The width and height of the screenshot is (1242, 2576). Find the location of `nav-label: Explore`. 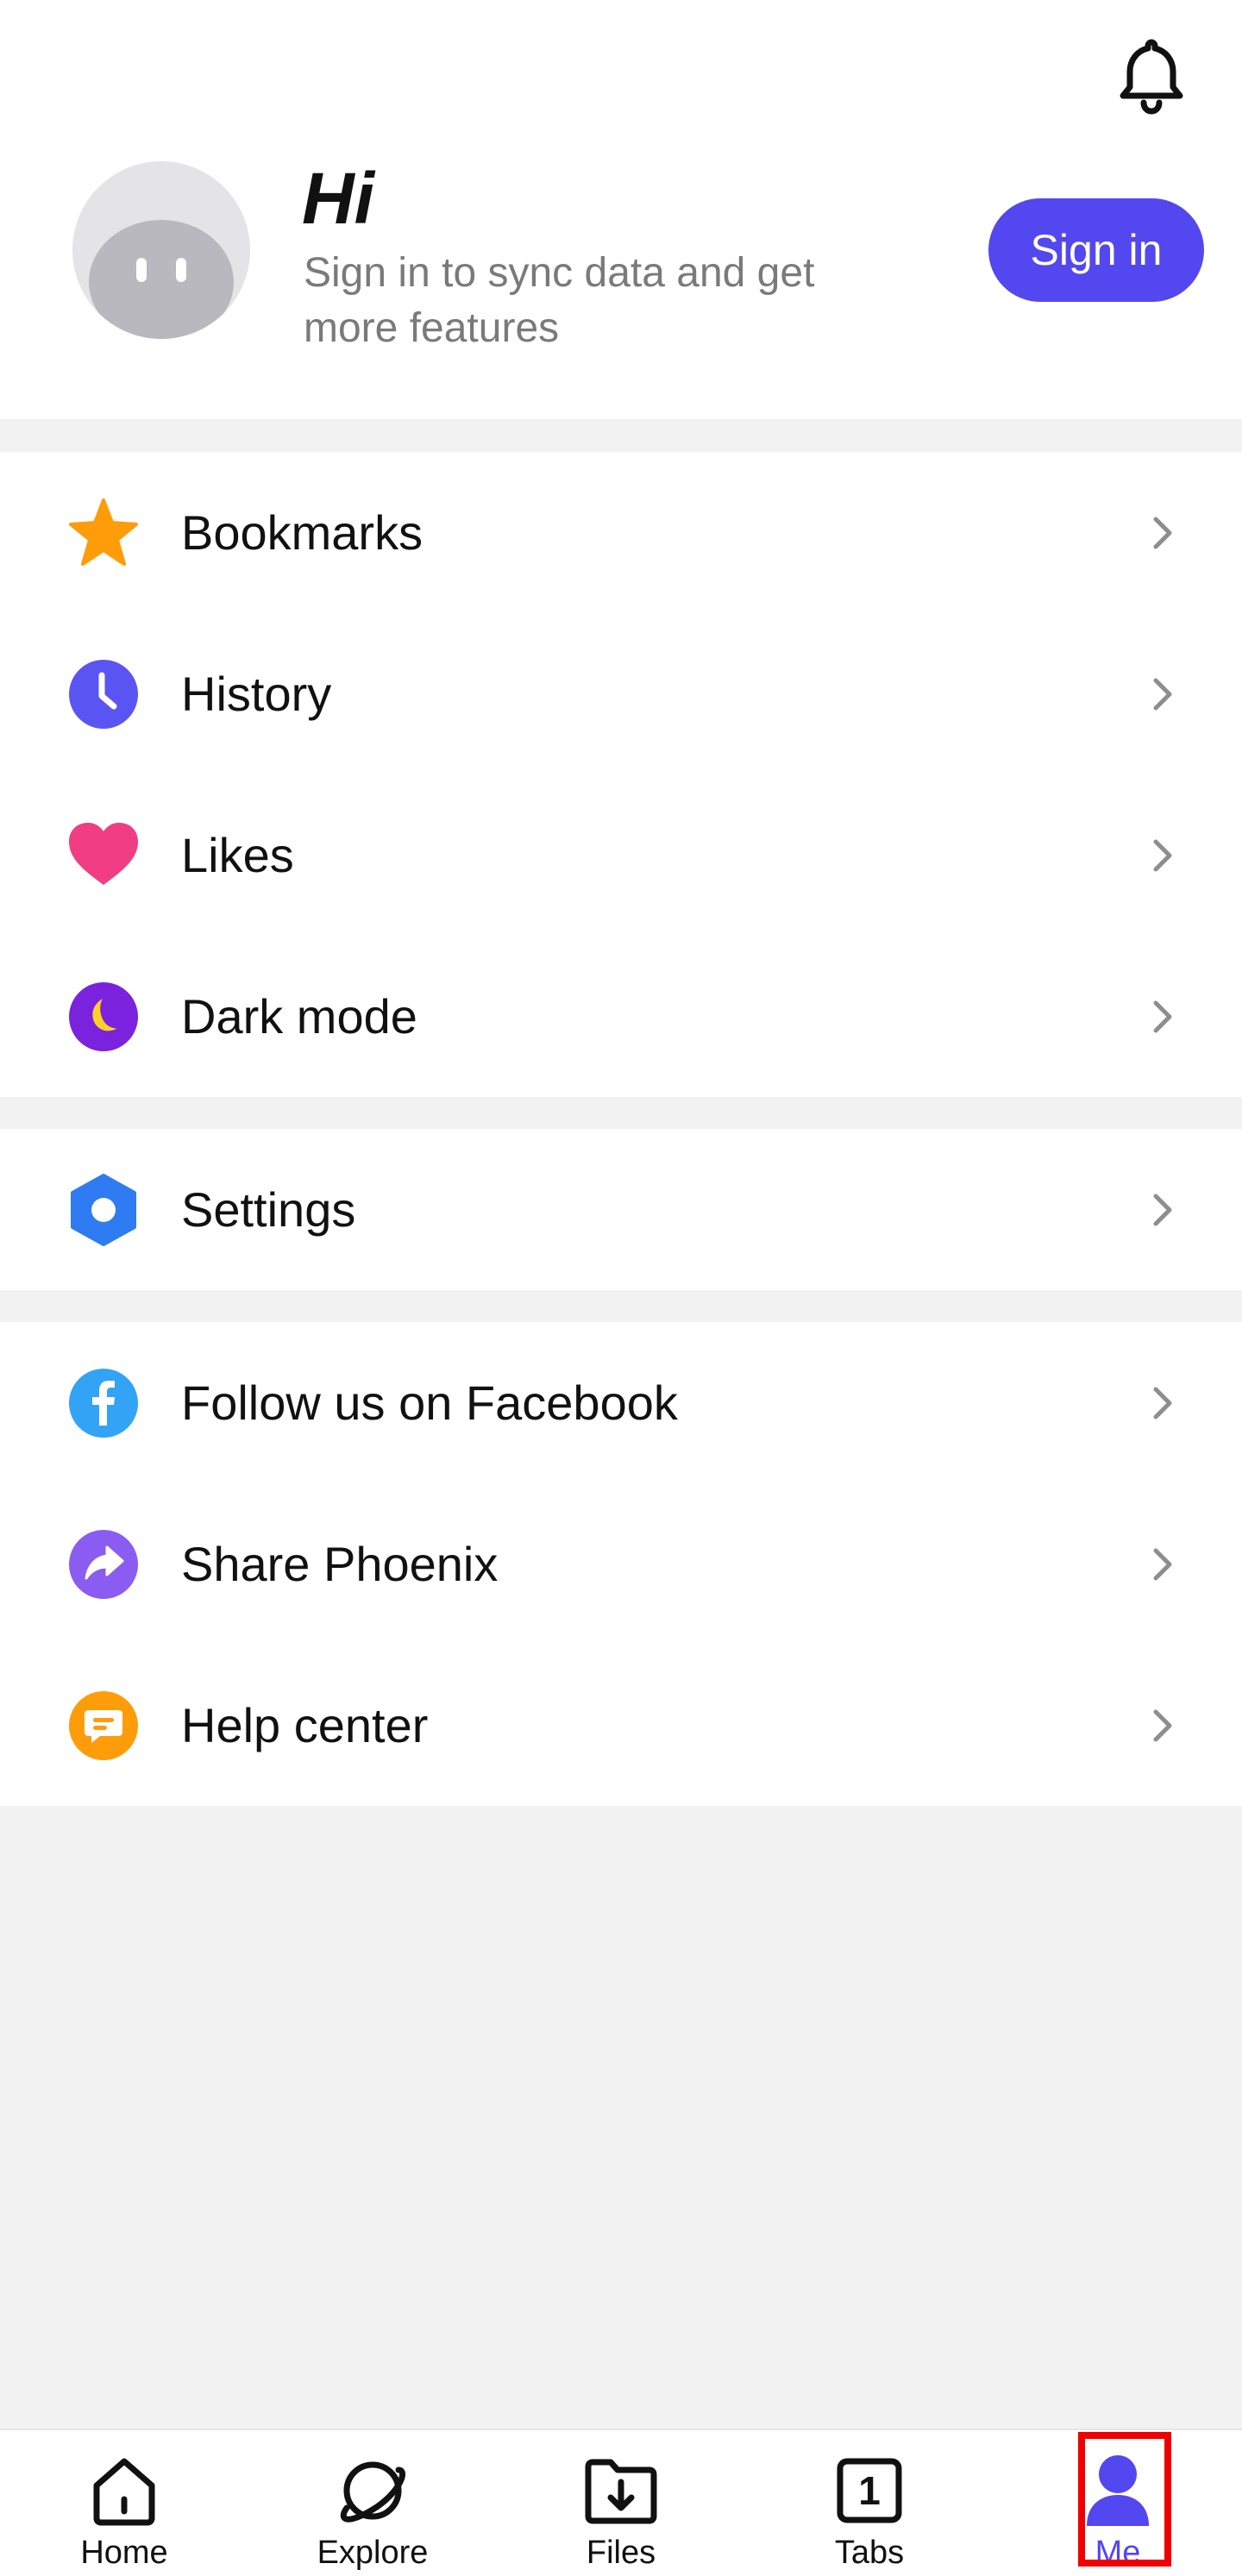

nav-label: Explore is located at coordinates (373, 2553).